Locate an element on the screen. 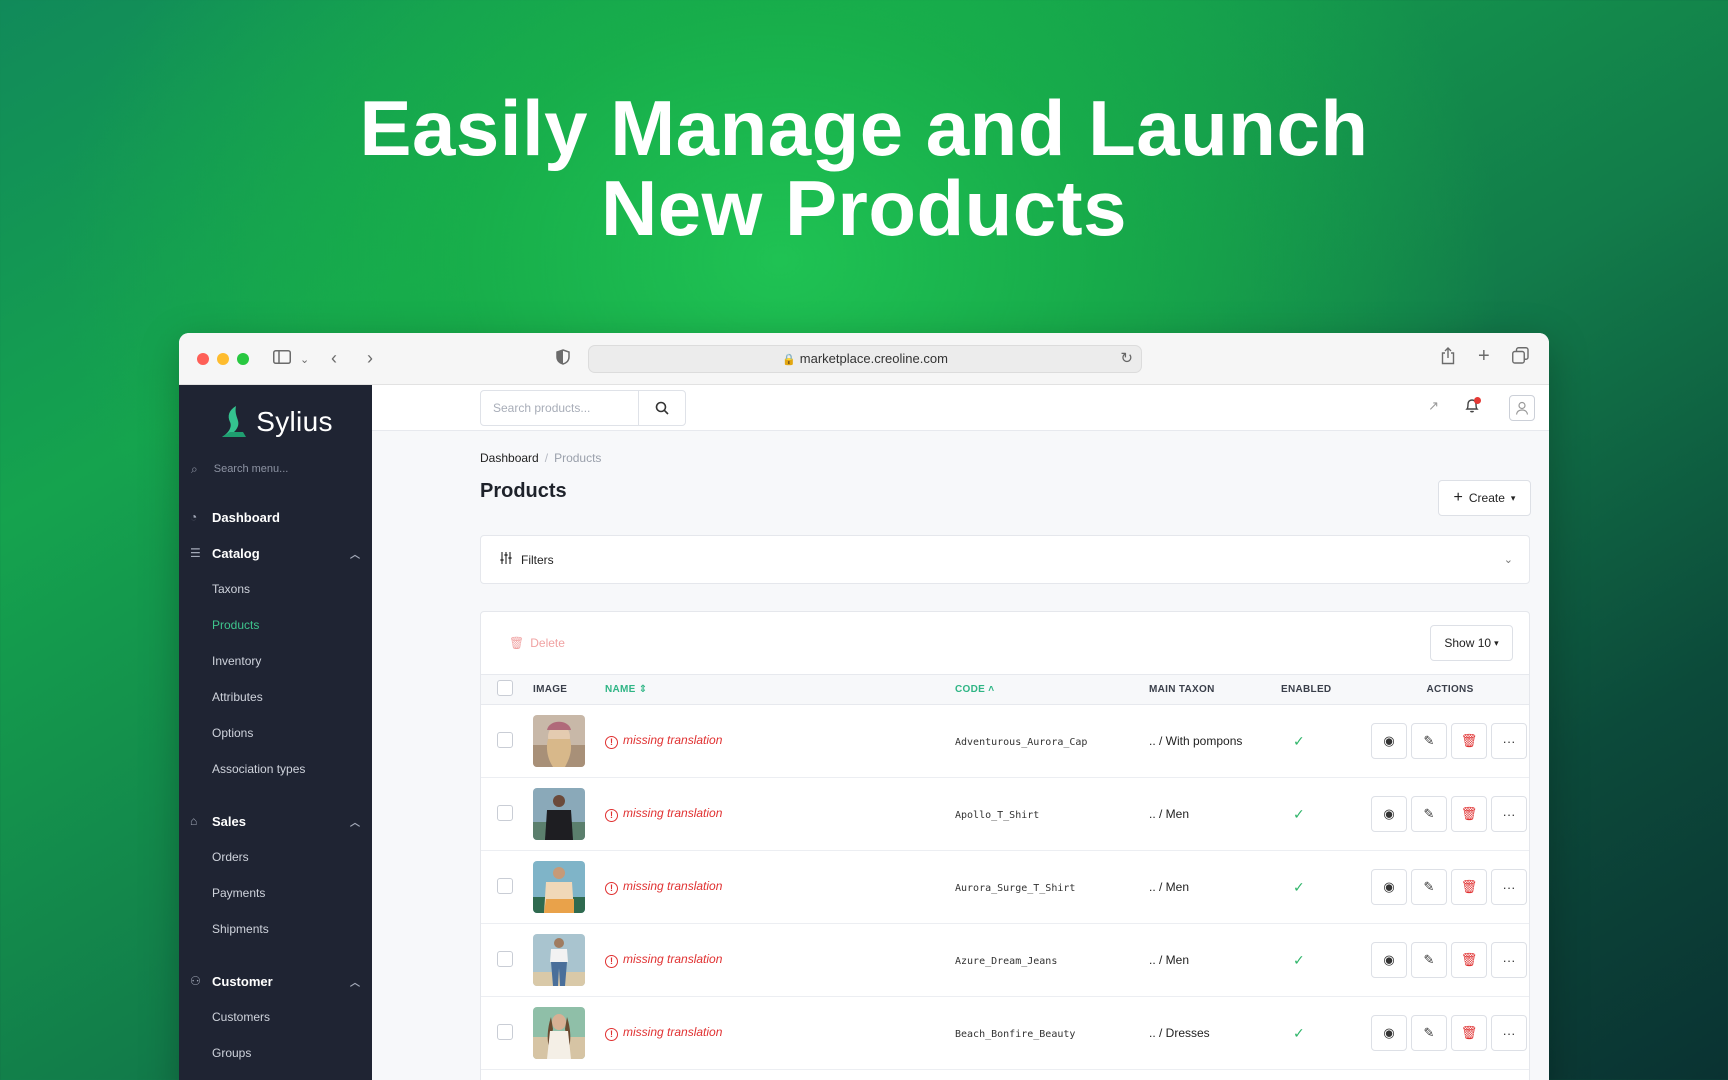  shield-icon is located at coordinates (563, 359).